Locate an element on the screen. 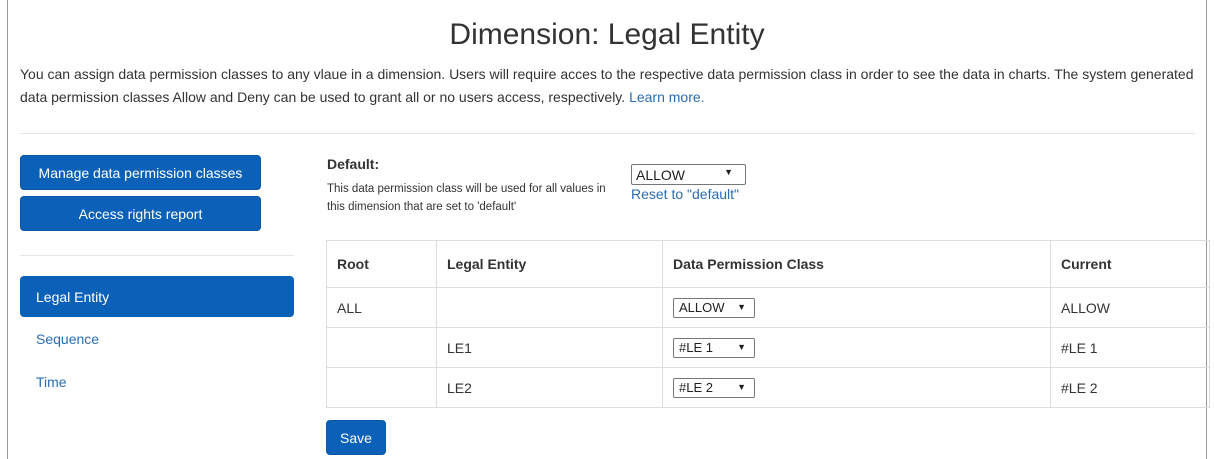 The height and width of the screenshot is (459, 1214). learn-more-link: Learn more. is located at coordinates (666, 97).